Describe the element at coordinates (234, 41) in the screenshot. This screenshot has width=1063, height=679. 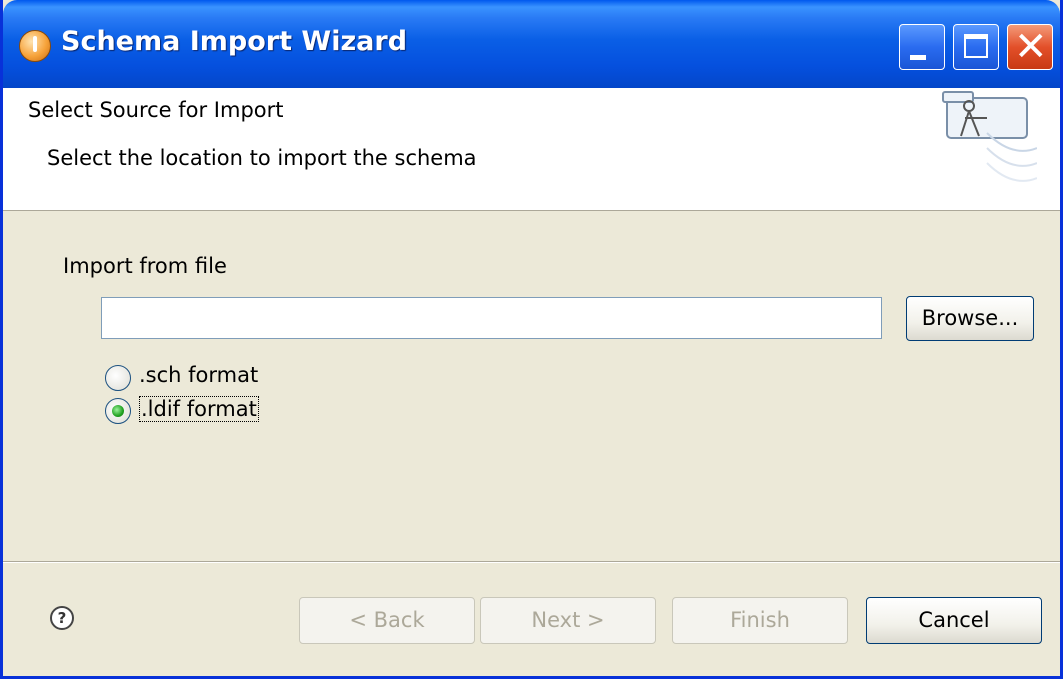
I see `window-title: Schema Import Wizard` at that location.